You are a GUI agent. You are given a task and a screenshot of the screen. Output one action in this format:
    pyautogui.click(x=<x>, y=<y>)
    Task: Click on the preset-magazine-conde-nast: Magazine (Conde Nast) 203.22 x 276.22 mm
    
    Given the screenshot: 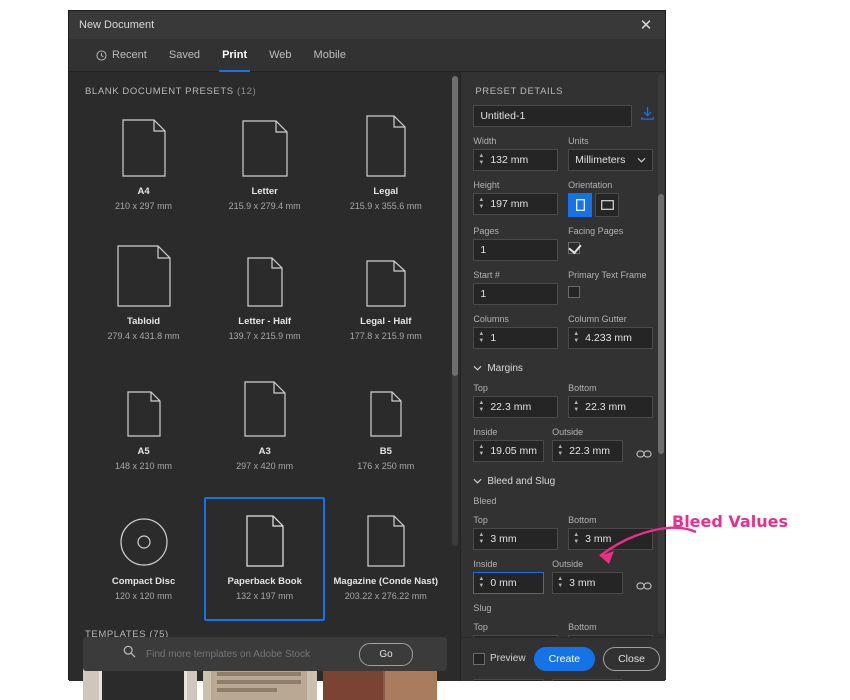 What is the action you would take?
    pyautogui.click(x=385, y=559)
    